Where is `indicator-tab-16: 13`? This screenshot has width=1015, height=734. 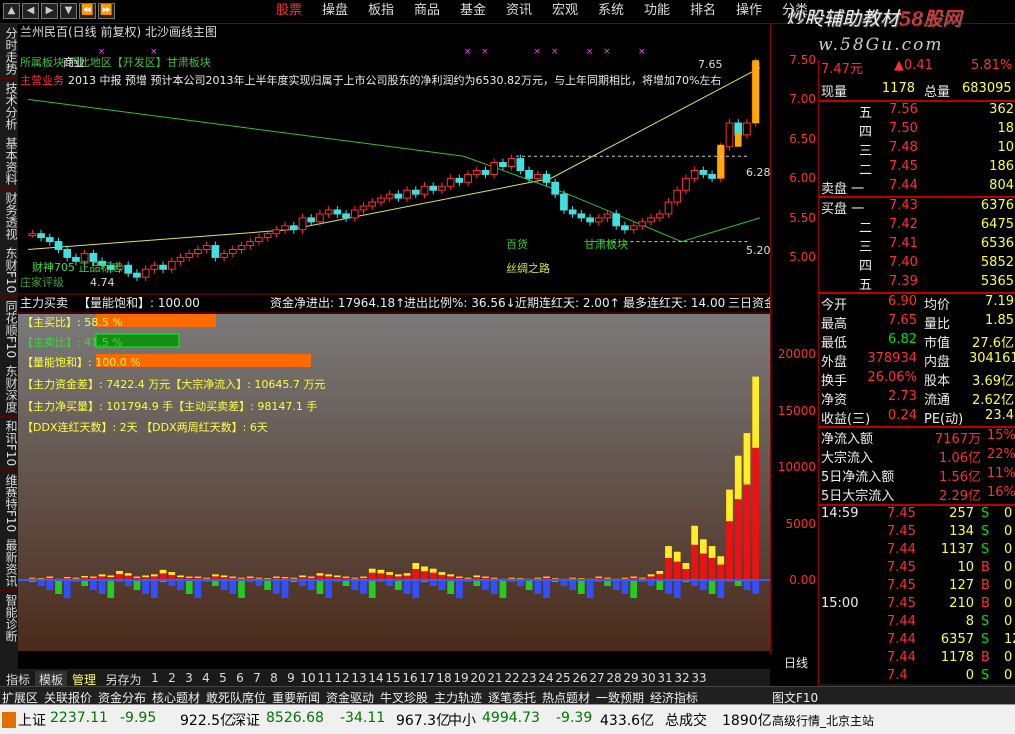
indicator-tab-16: 13 is located at coordinates (359, 678).